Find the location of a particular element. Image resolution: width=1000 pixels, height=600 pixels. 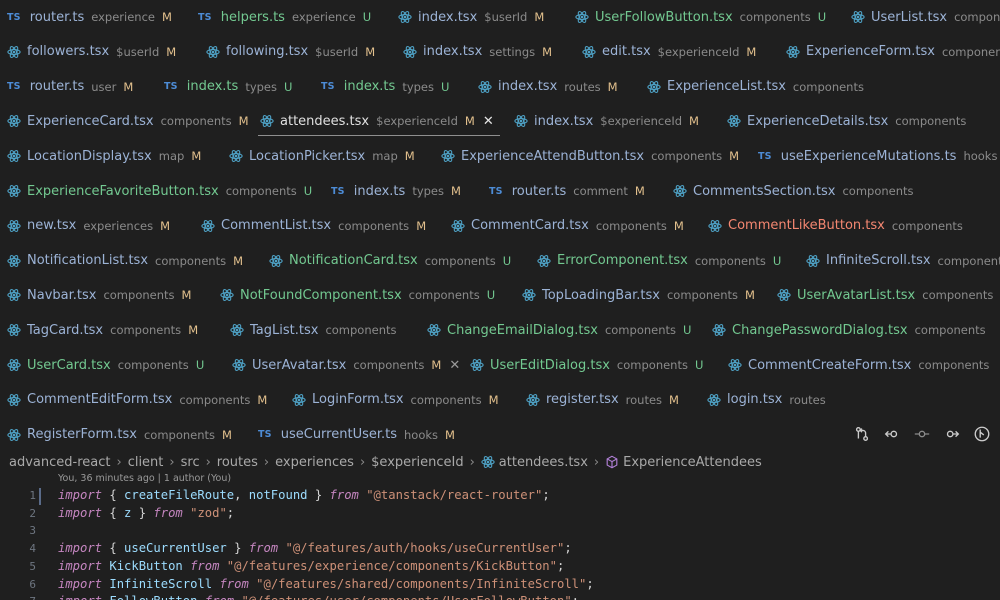

tab-commentcreateform-tsx-components: CommentCreateForm.tsx components is located at coordinates (858, 365).